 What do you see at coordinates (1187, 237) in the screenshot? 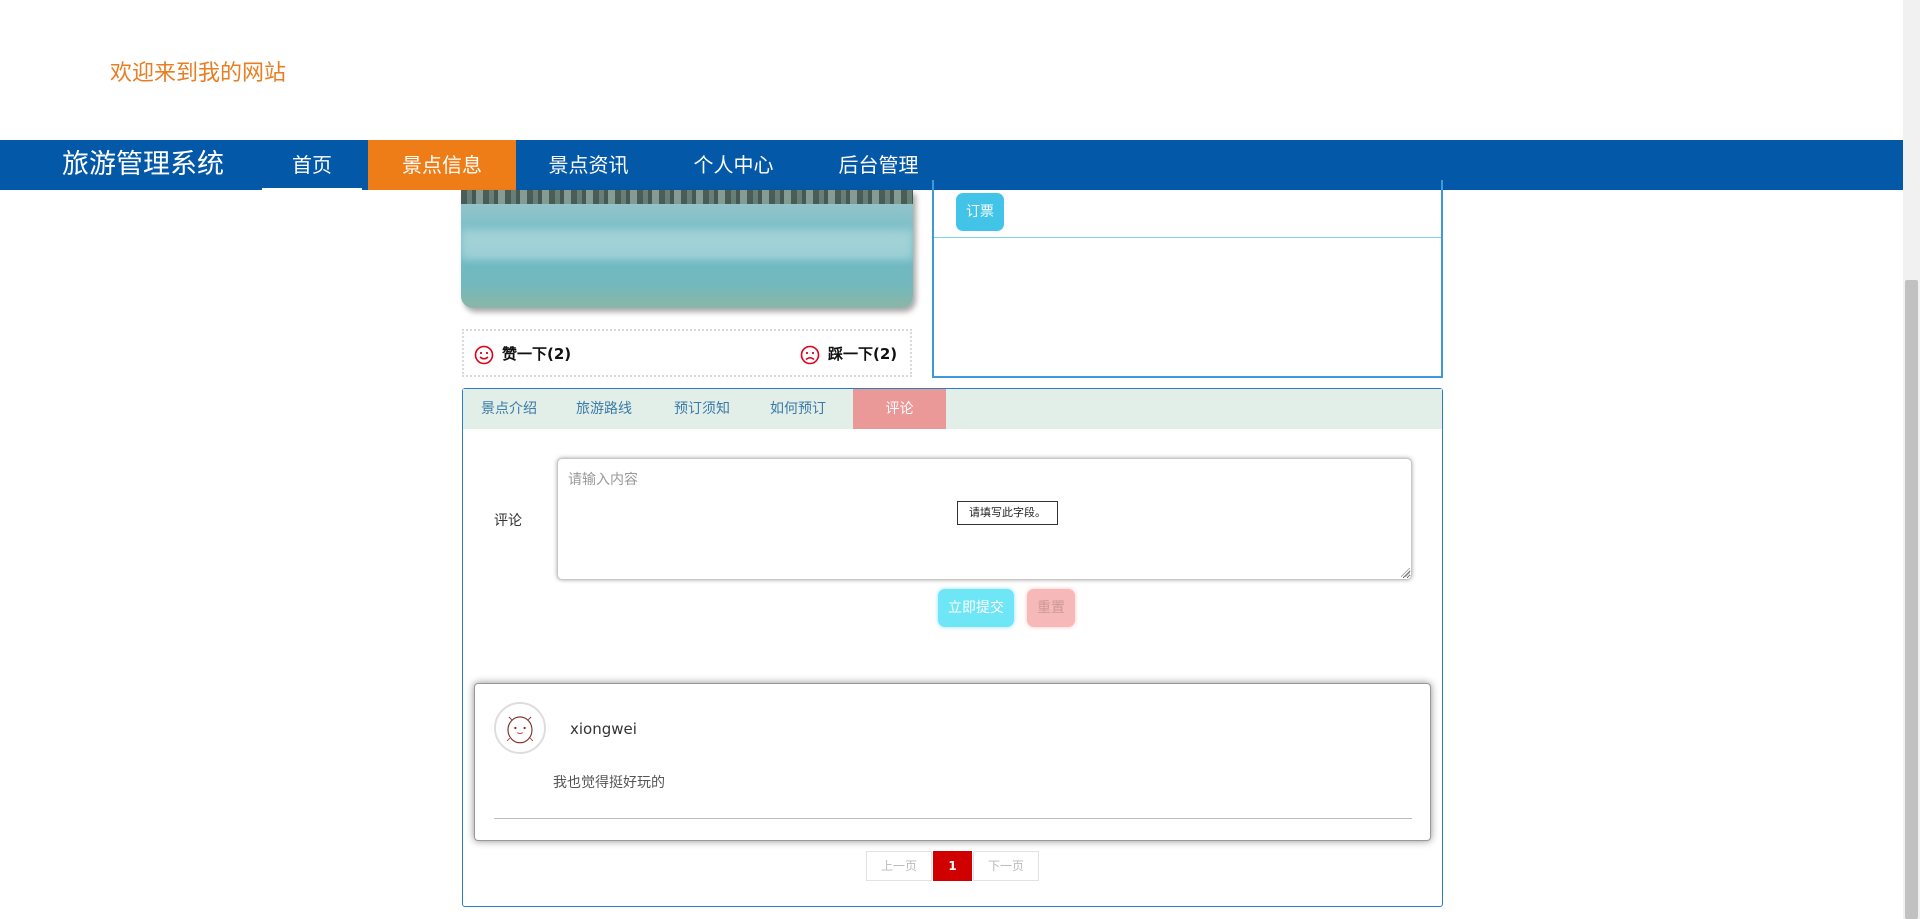
I see `info-divider` at bounding box center [1187, 237].